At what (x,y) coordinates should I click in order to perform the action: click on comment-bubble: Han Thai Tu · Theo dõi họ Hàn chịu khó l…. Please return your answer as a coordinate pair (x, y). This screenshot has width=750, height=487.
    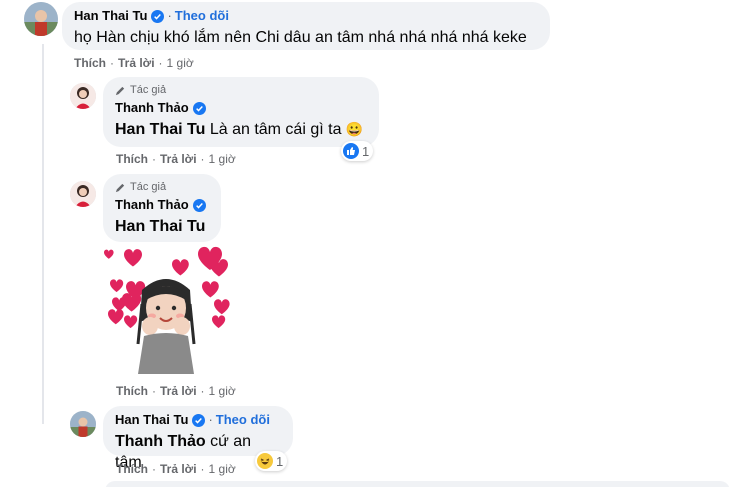
    Looking at the image, I should click on (306, 26).